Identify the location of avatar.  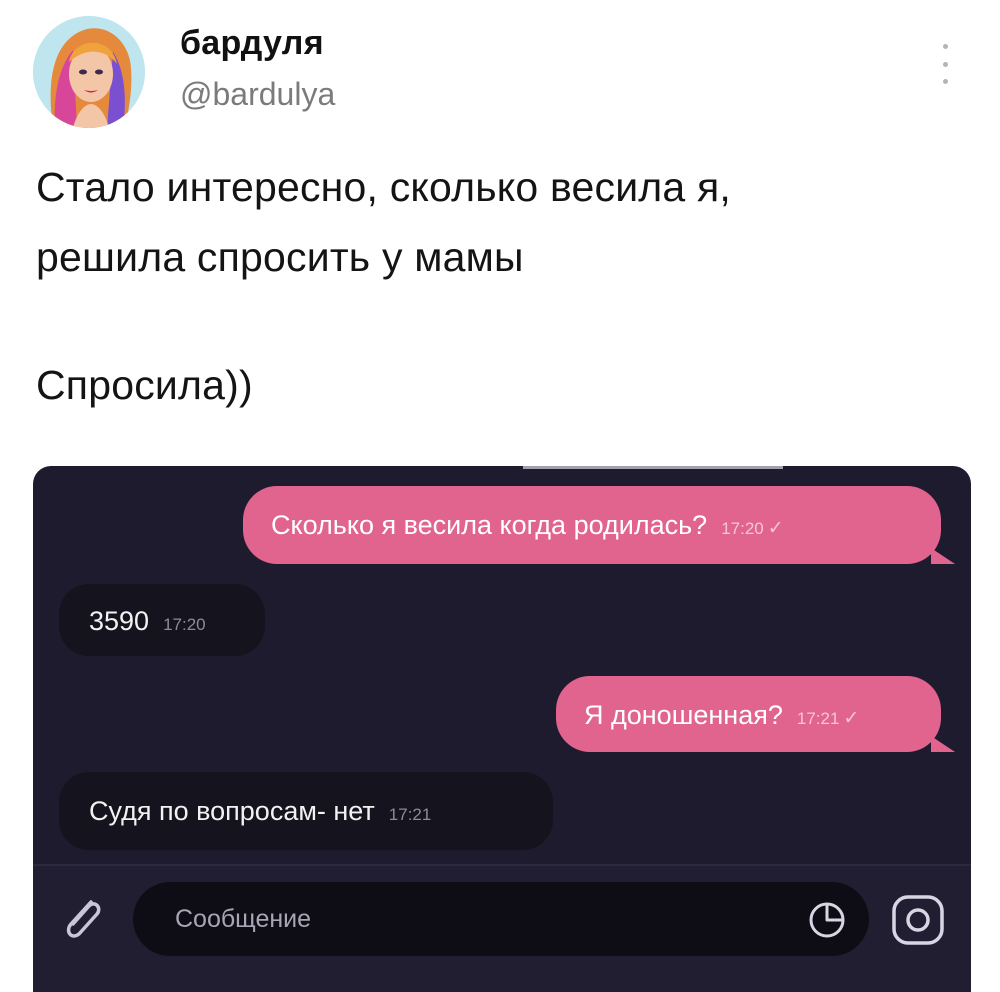
(89, 72).